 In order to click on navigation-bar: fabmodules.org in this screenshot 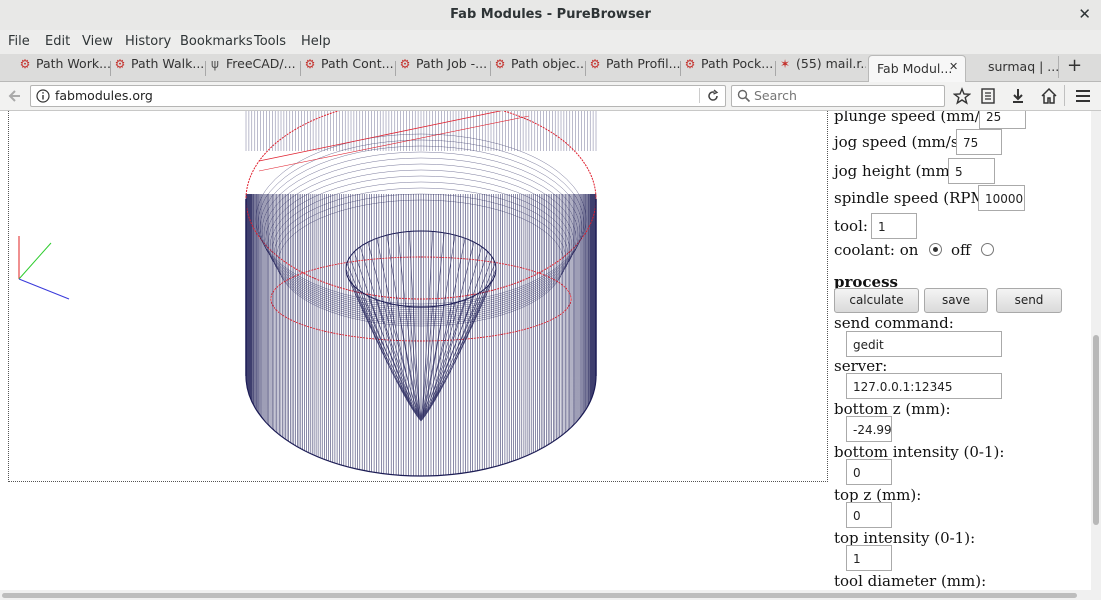, I will do `click(550, 96)`.